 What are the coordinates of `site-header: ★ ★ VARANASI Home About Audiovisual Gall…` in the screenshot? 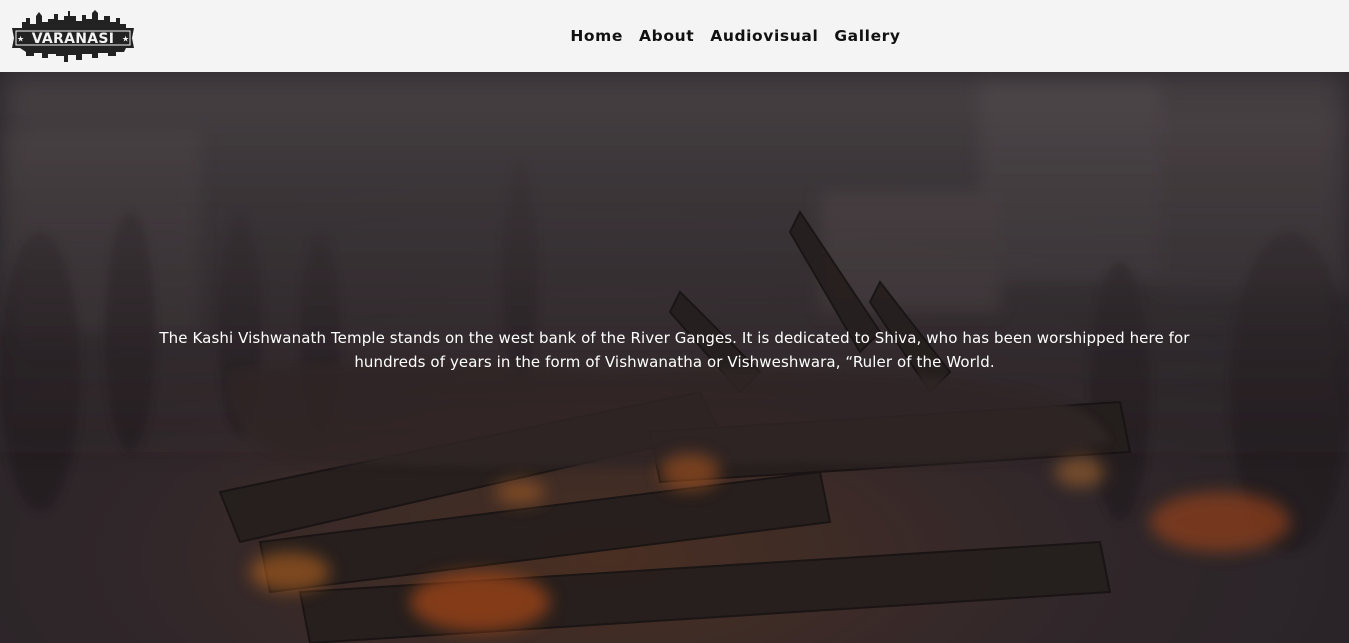 It's located at (674, 36).